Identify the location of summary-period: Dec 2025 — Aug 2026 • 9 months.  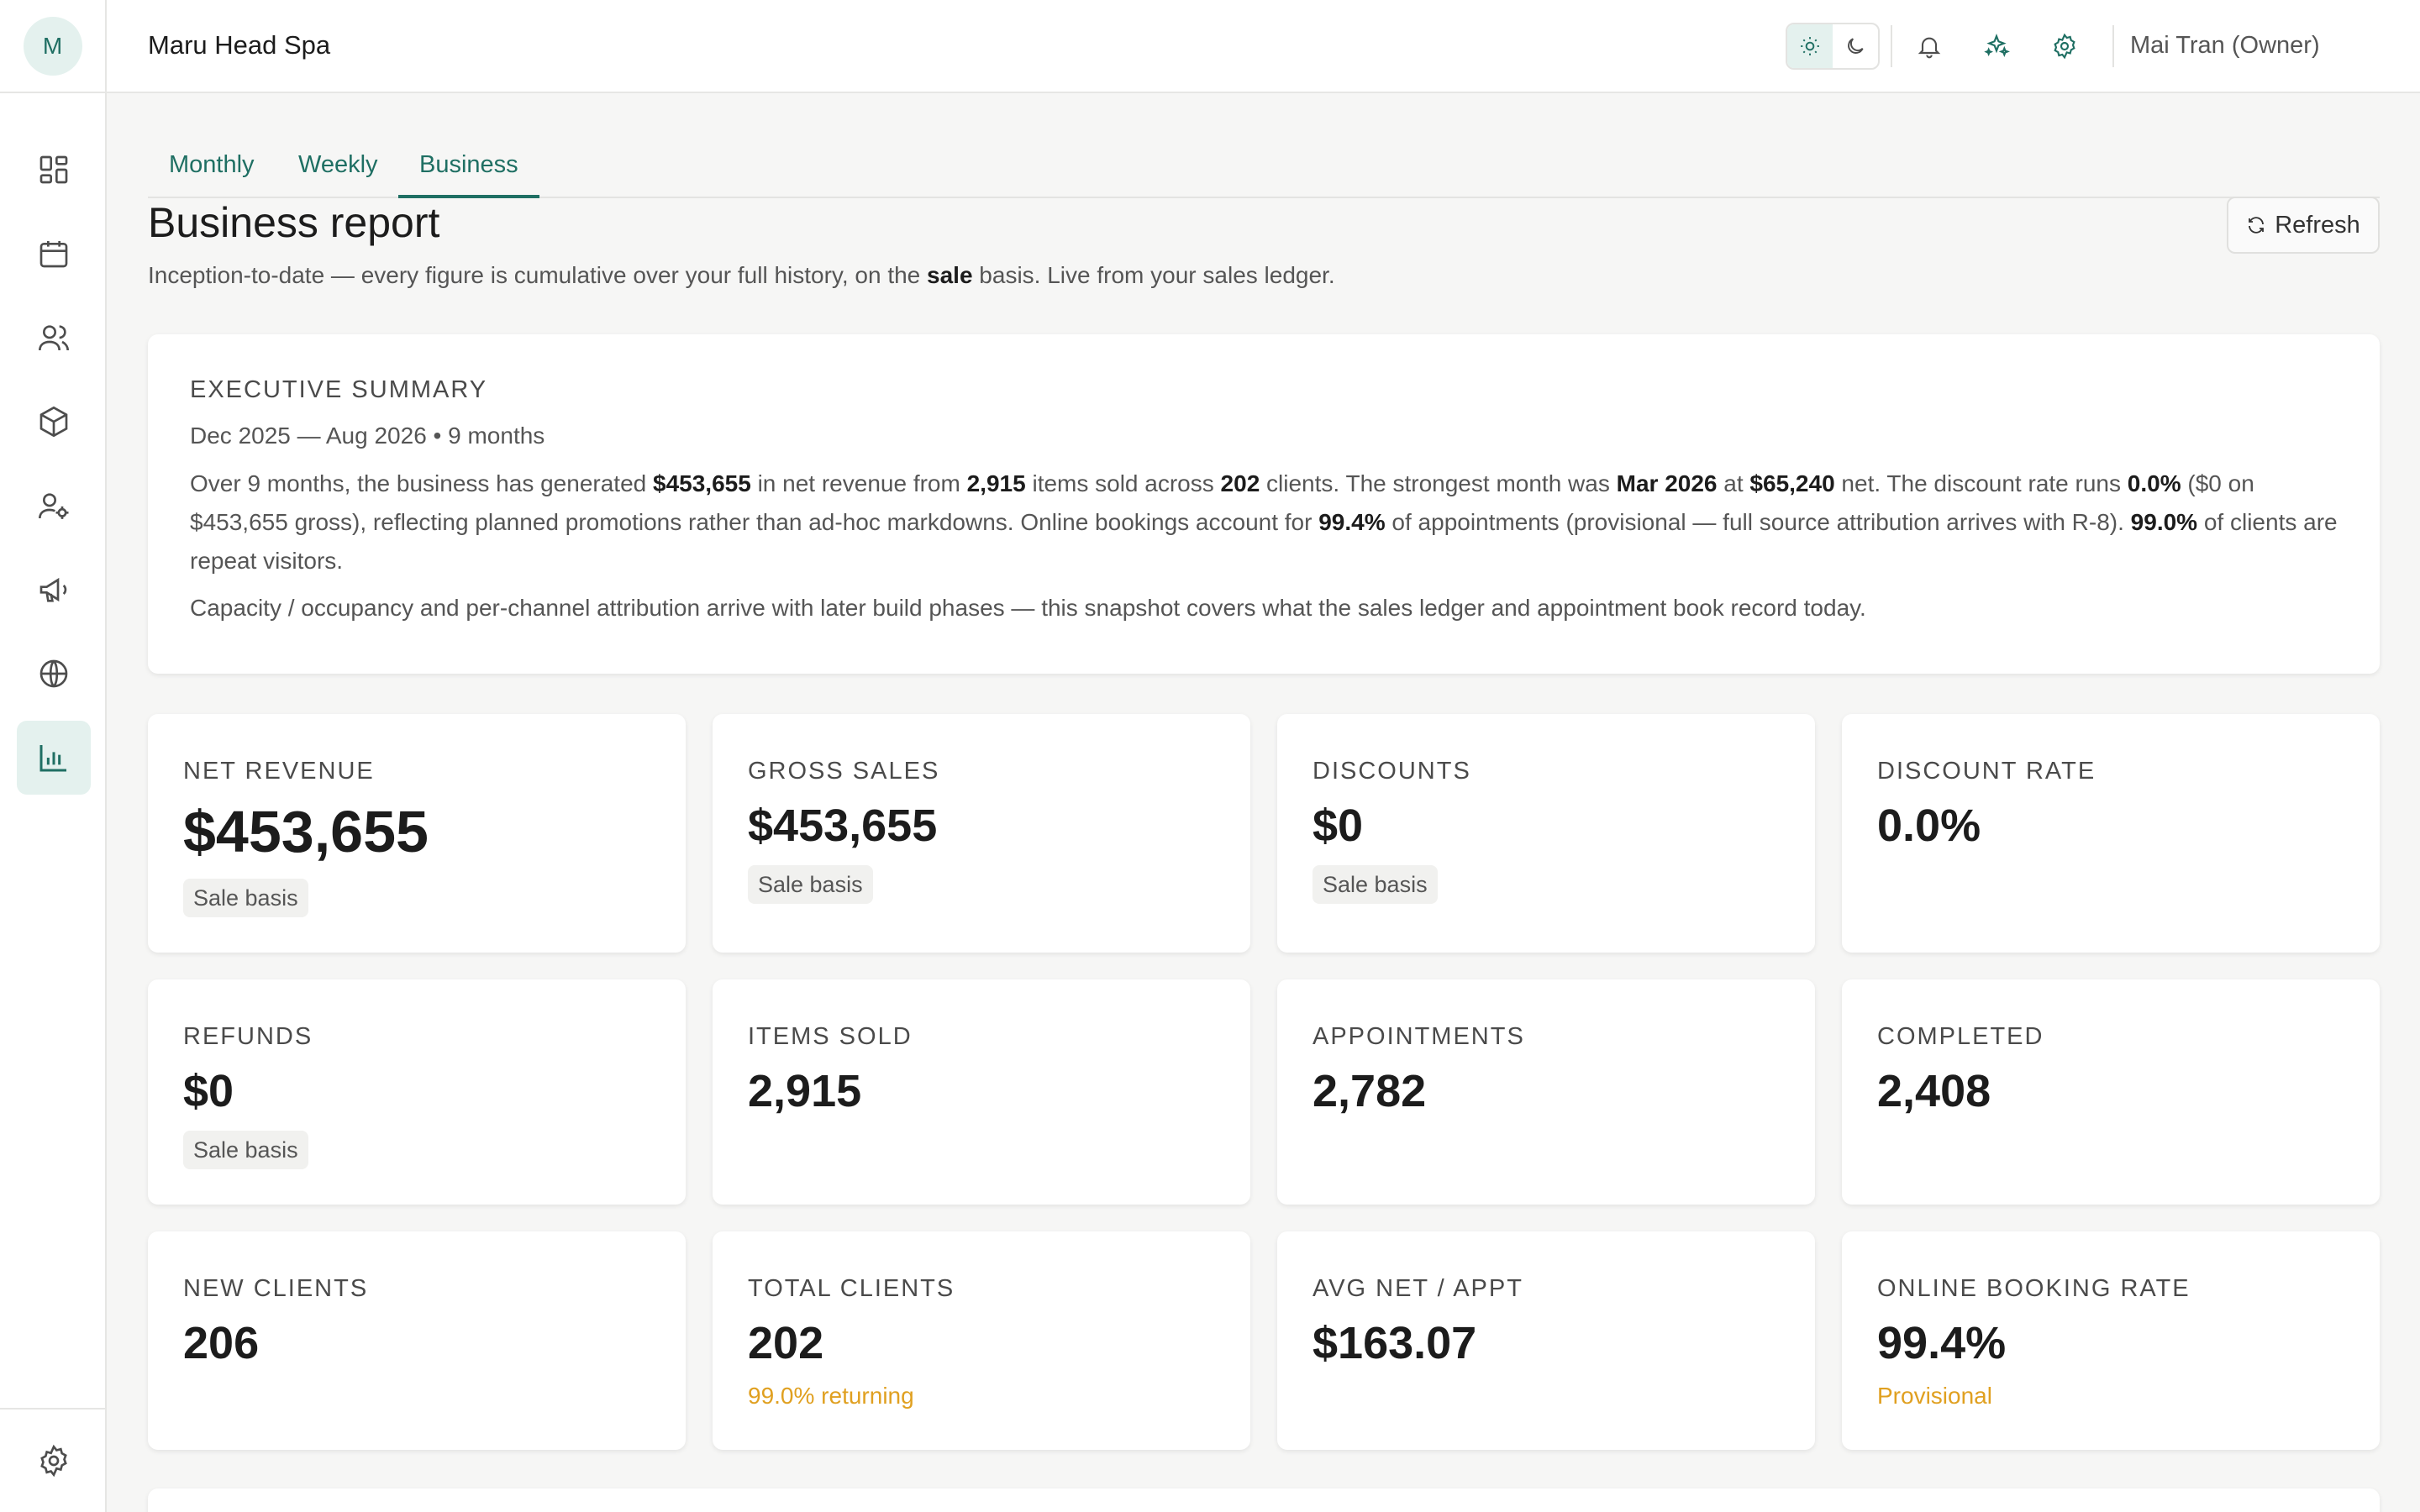
(367, 436).